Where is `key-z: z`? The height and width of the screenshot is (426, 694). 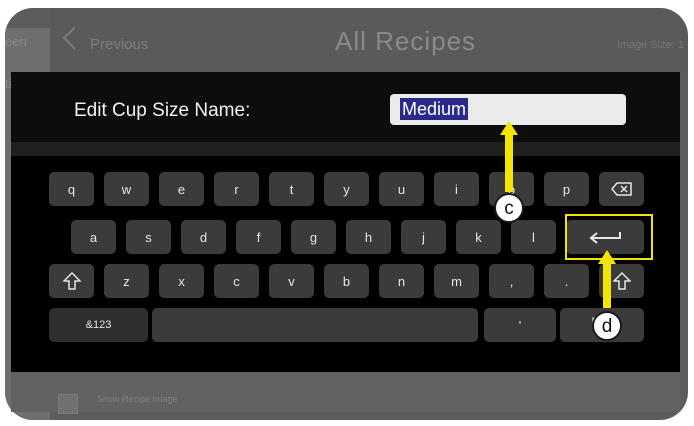
key-z: z is located at coordinates (126, 281).